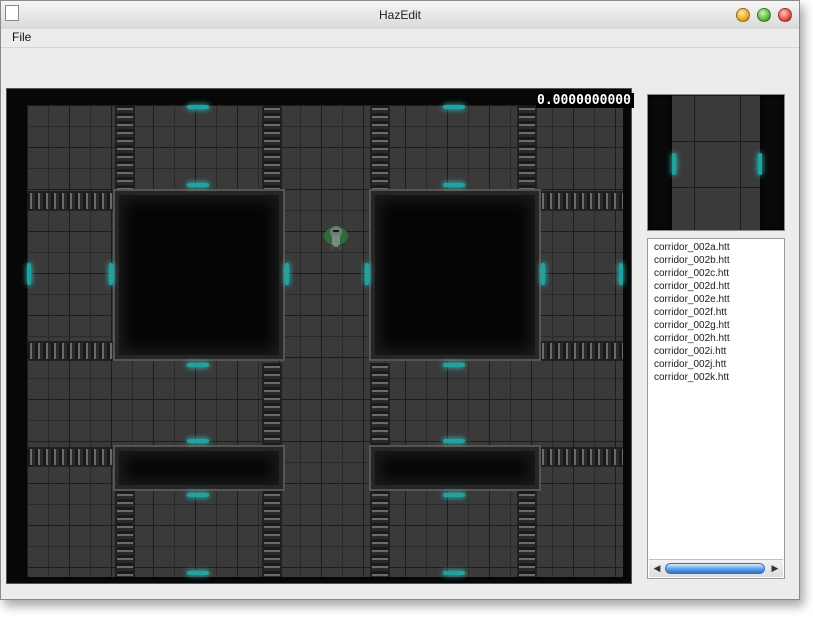 The width and height of the screenshot is (813, 619). What do you see at coordinates (785, 15) in the screenshot?
I see `close-icon` at bounding box center [785, 15].